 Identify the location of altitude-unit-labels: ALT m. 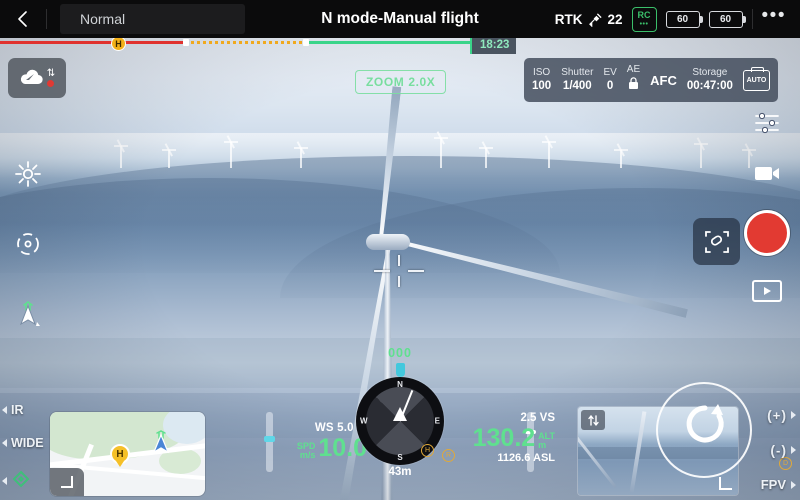
(546, 441).